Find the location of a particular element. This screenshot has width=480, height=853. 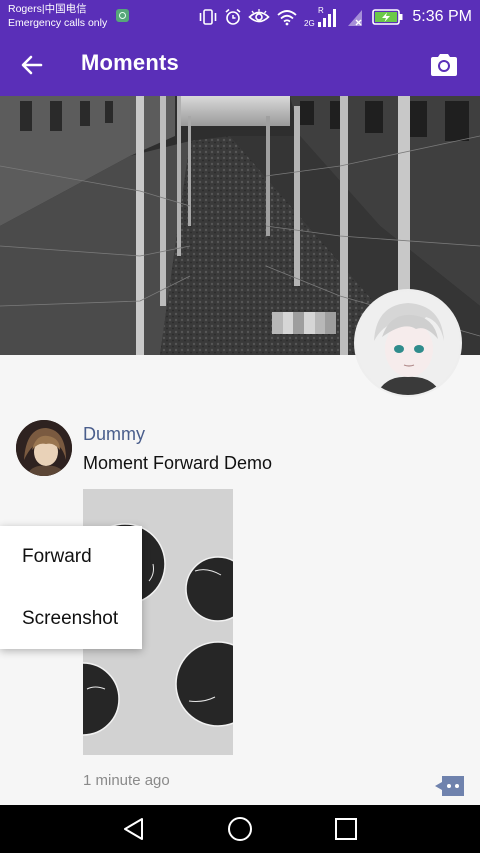

menu-item-screenshot: Screenshot is located at coordinates (71, 618).